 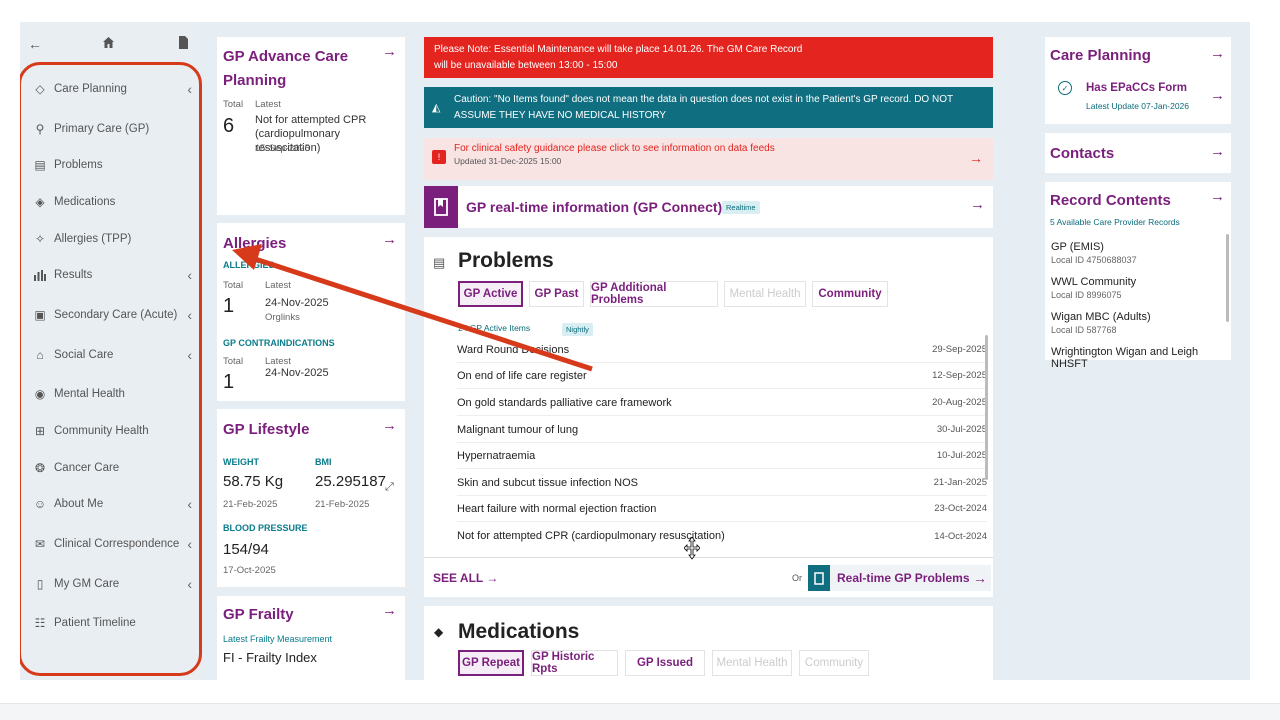 I want to click on bottom-bar, so click(x=640, y=711).